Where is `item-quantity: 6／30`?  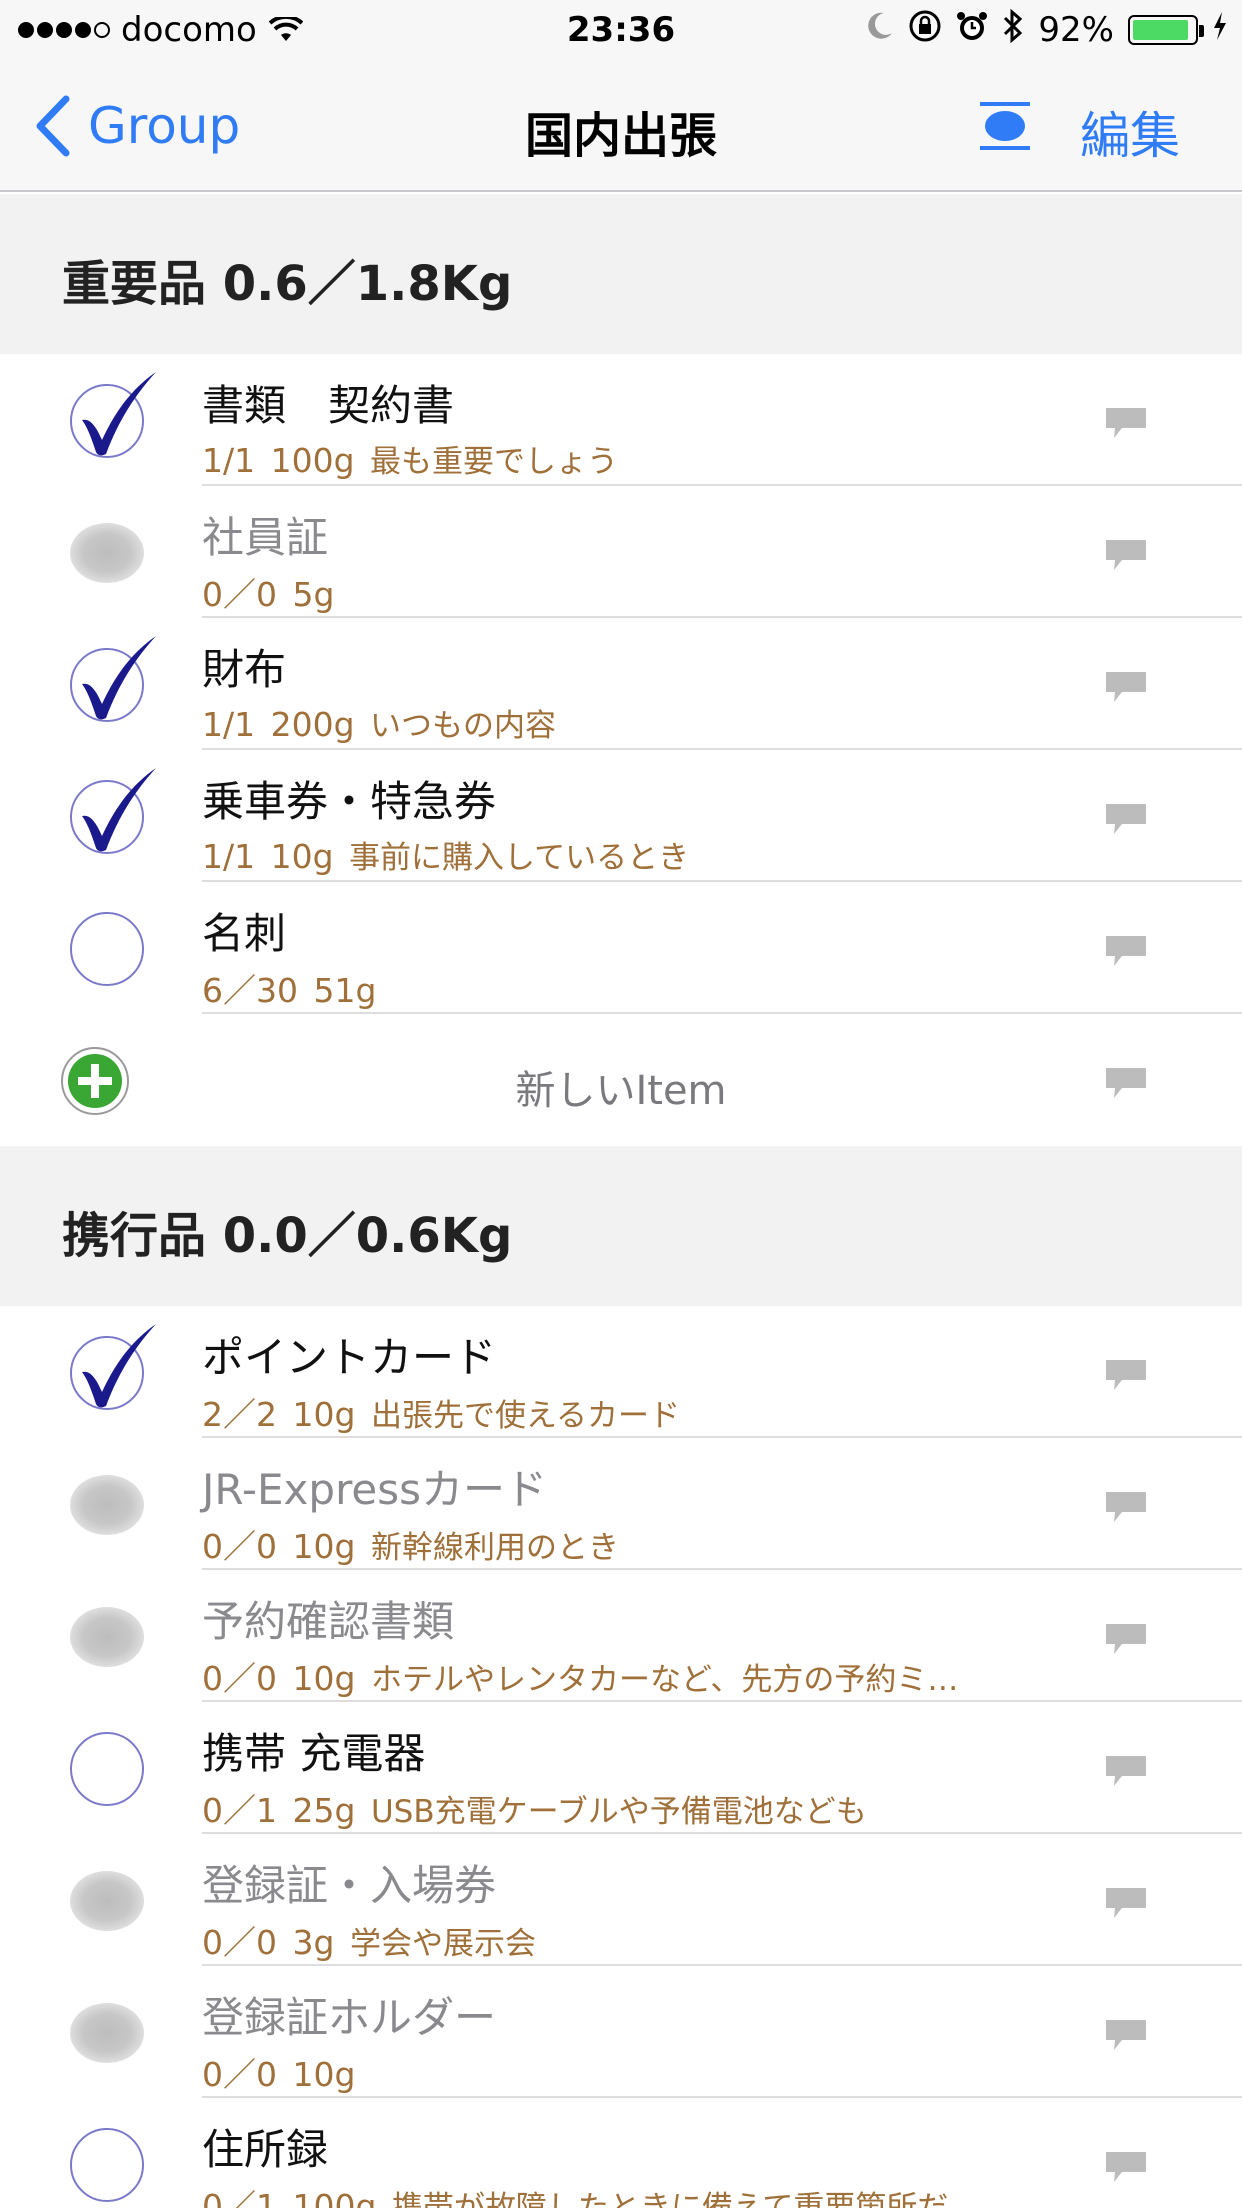 item-quantity: 6／30 is located at coordinates (250, 990).